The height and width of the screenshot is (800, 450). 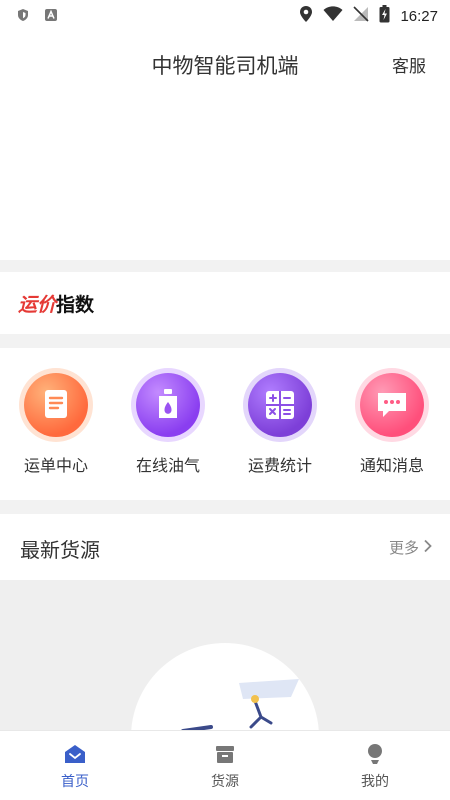 What do you see at coordinates (75, 782) in the screenshot?
I see `tab-label-home: 首页` at bounding box center [75, 782].